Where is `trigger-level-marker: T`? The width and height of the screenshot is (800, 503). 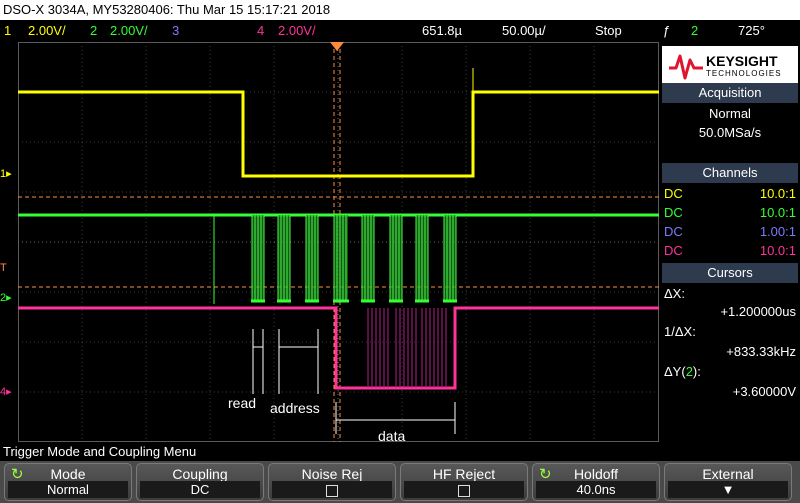
trigger-level-marker: T is located at coordinates (3, 268).